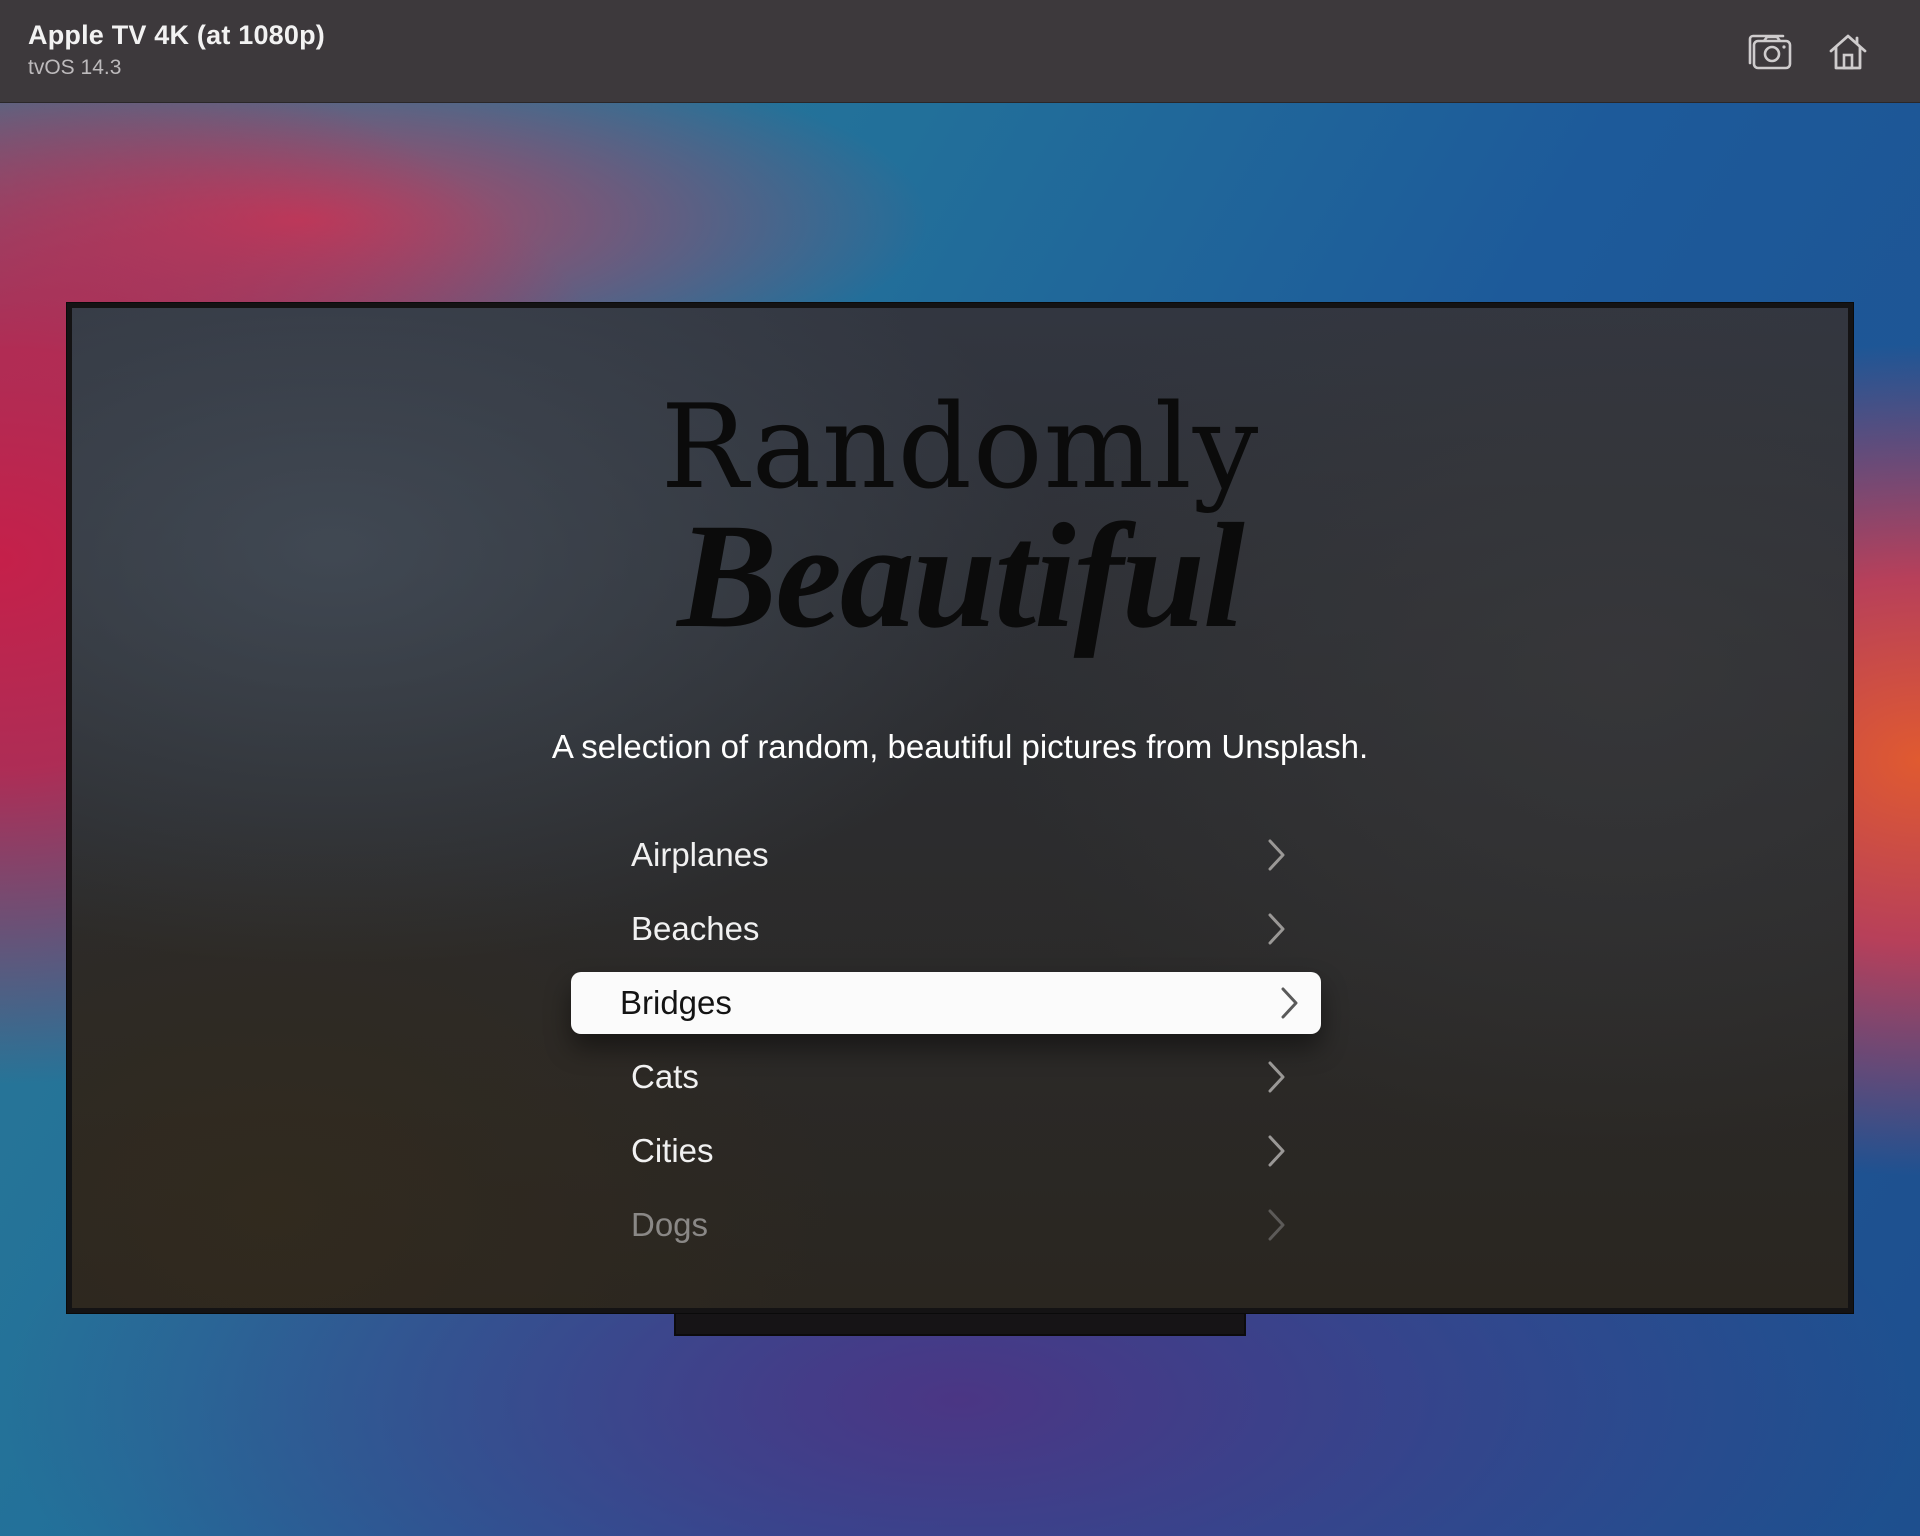  What do you see at coordinates (176, 35) in the screenshot?
I see `device-name: Apple TV 4K (at 1080p)` at bounding box center [176, 35].